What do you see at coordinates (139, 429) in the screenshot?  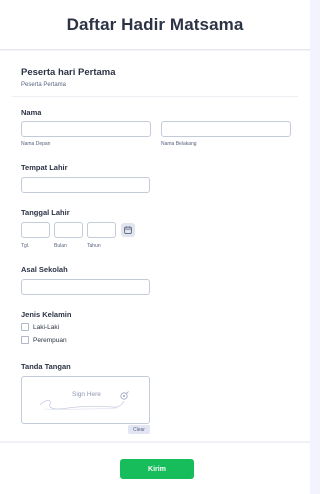 I see `clear-signature-button: Clear` at bounding box center [139, 429].